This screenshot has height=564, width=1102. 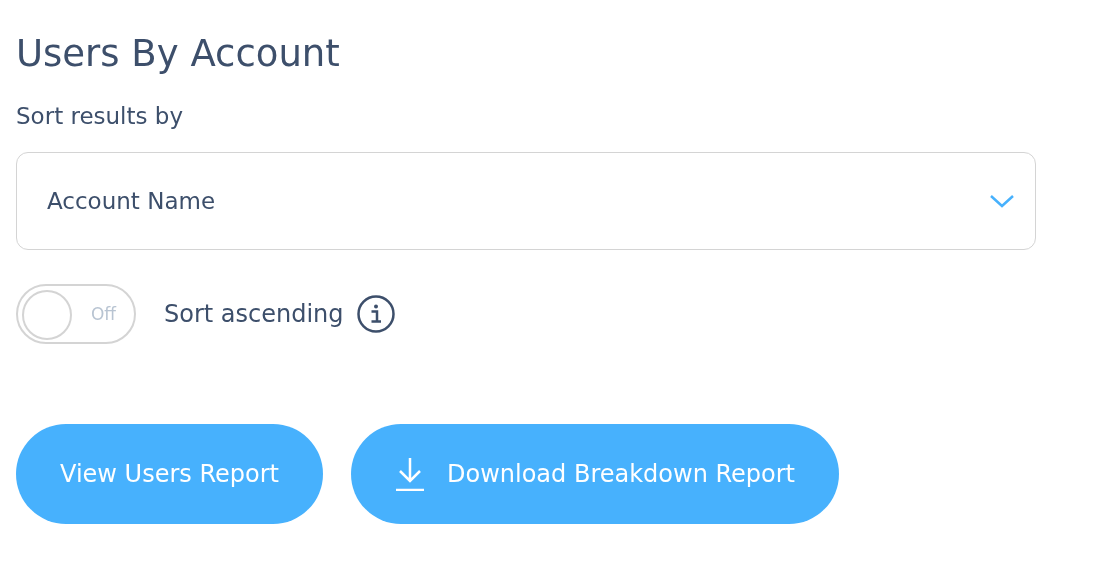 I want to click on download-button: Download Breakdown Report, so click(x=595, y=474).